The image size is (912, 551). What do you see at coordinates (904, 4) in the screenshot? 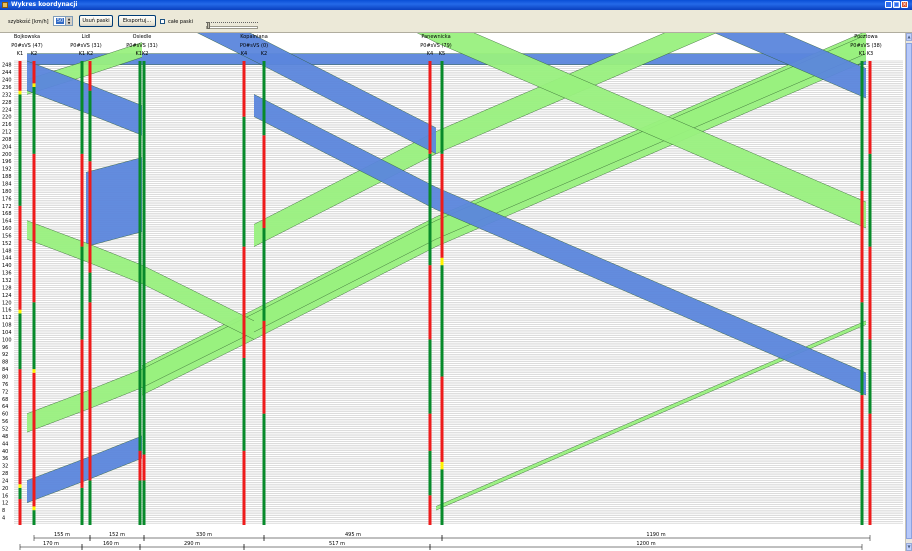
I see `close-icon: ×` at bounding box center [904, 4].